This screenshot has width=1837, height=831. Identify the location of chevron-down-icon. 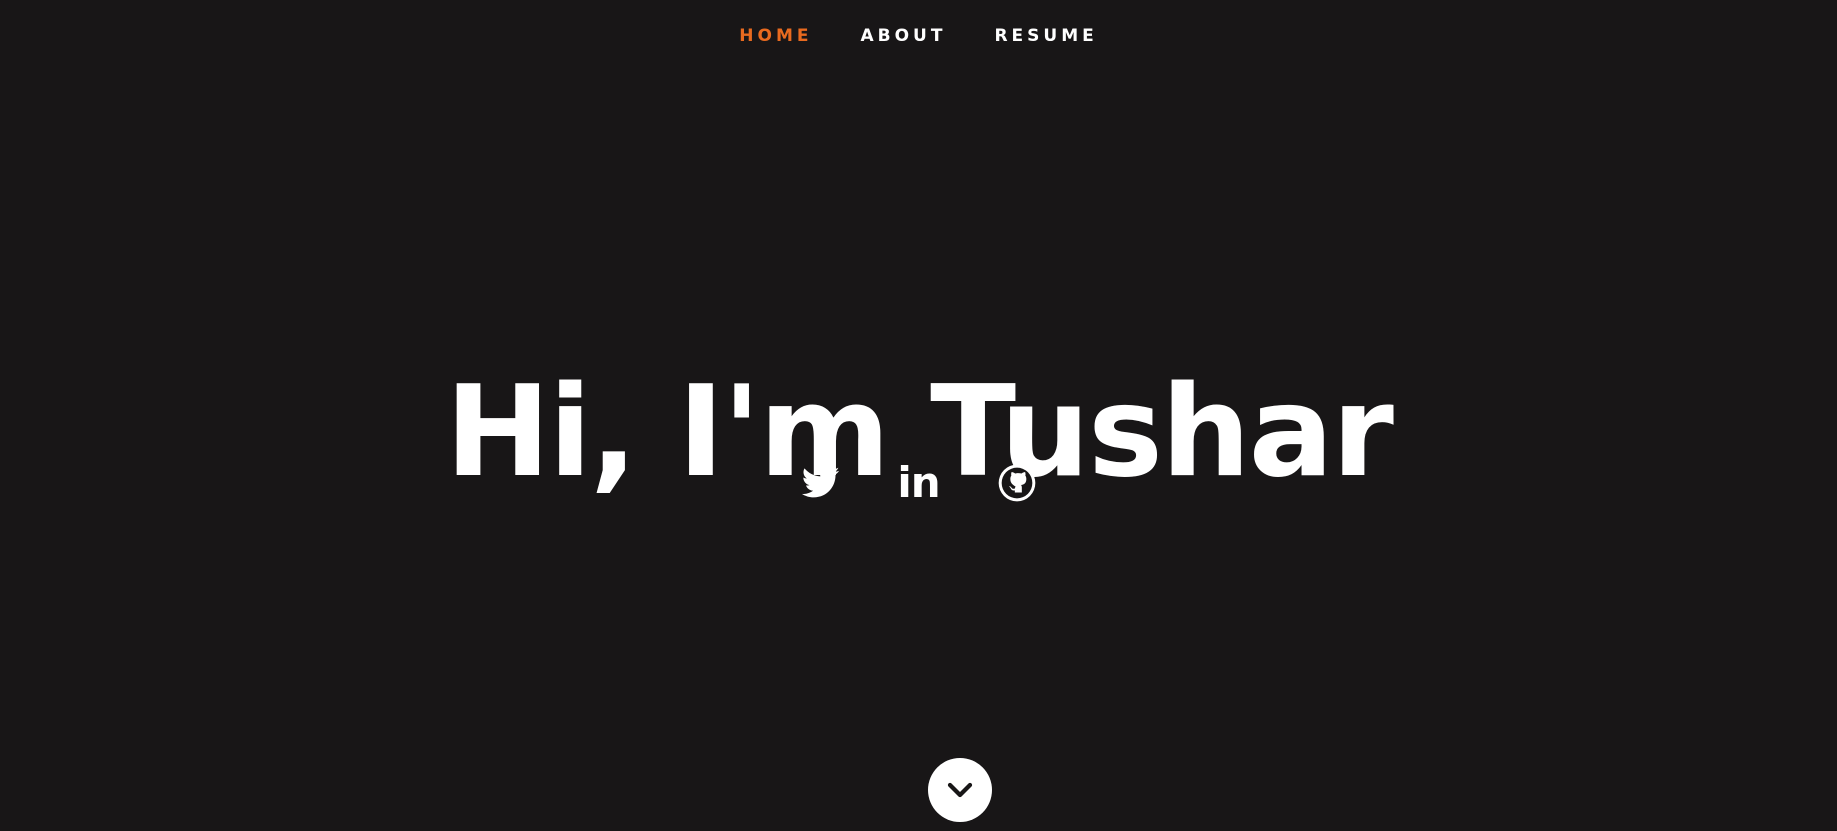
(960, 790).